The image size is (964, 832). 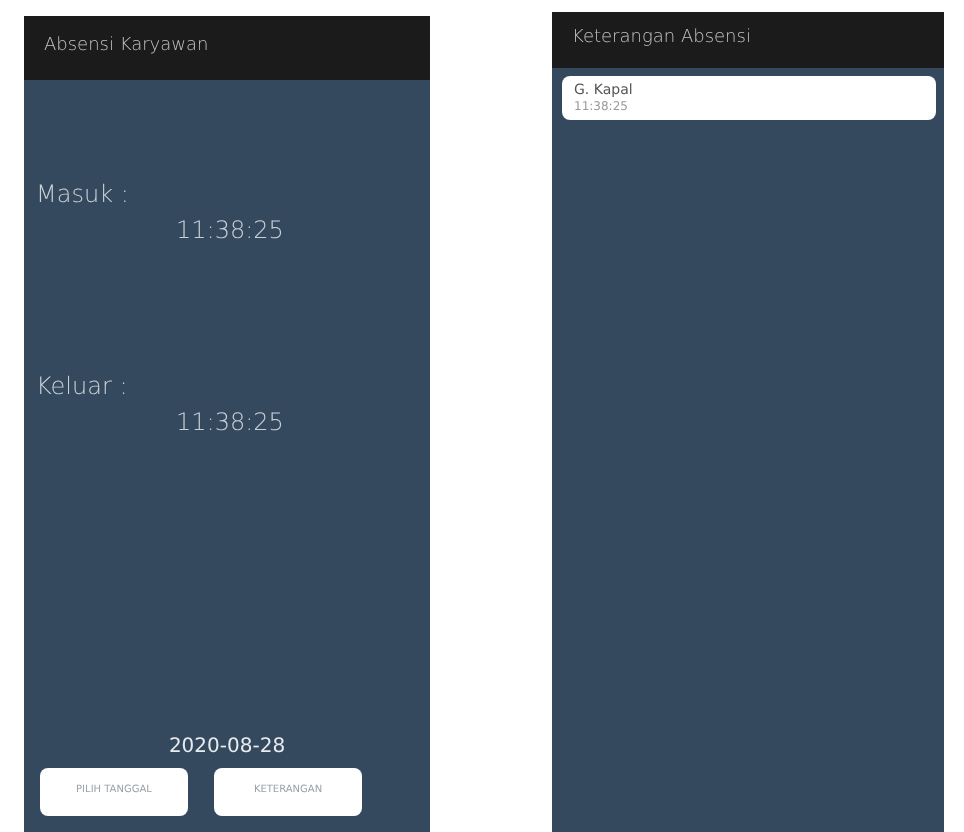 What do you see at coordinates (661, 39) in the screenshot?
I see `app-title: Keterangan Absensi` at bounding box center [661, 39].